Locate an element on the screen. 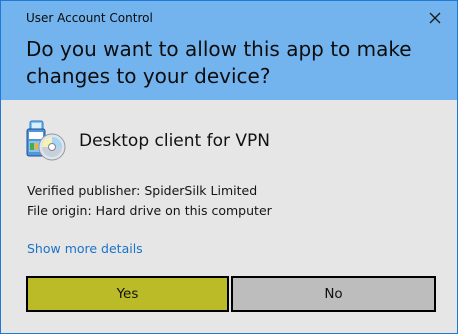 The image size is (458, 334). app-name: Desktop client for VPN is located at coordinates (174, 141).